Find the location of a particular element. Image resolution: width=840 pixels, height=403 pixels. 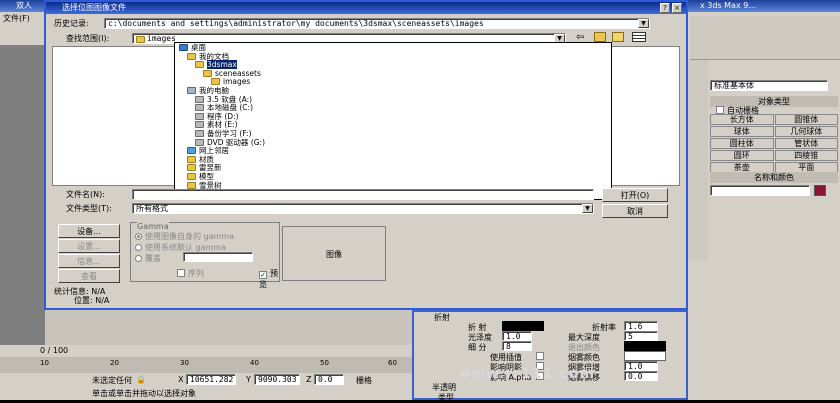

ruler-tick: 40 is located at coordinates (254, 363).